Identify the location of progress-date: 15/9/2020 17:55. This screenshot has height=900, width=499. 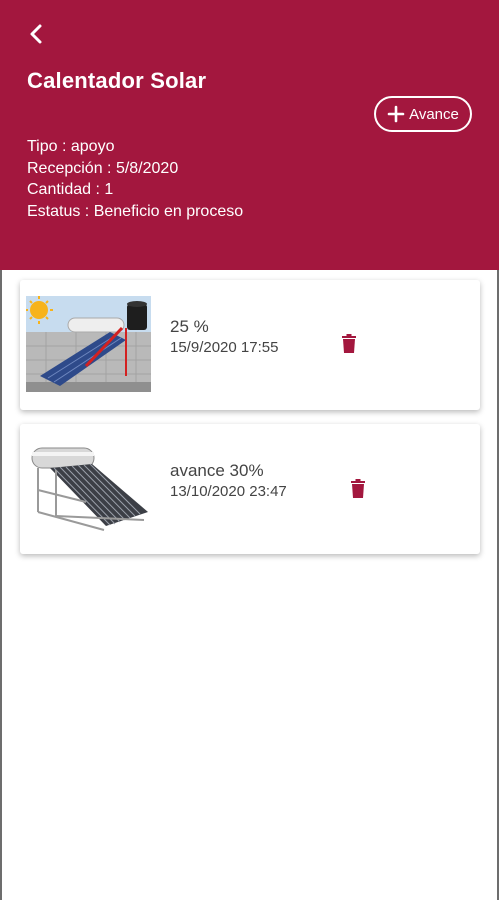
(224, 347).